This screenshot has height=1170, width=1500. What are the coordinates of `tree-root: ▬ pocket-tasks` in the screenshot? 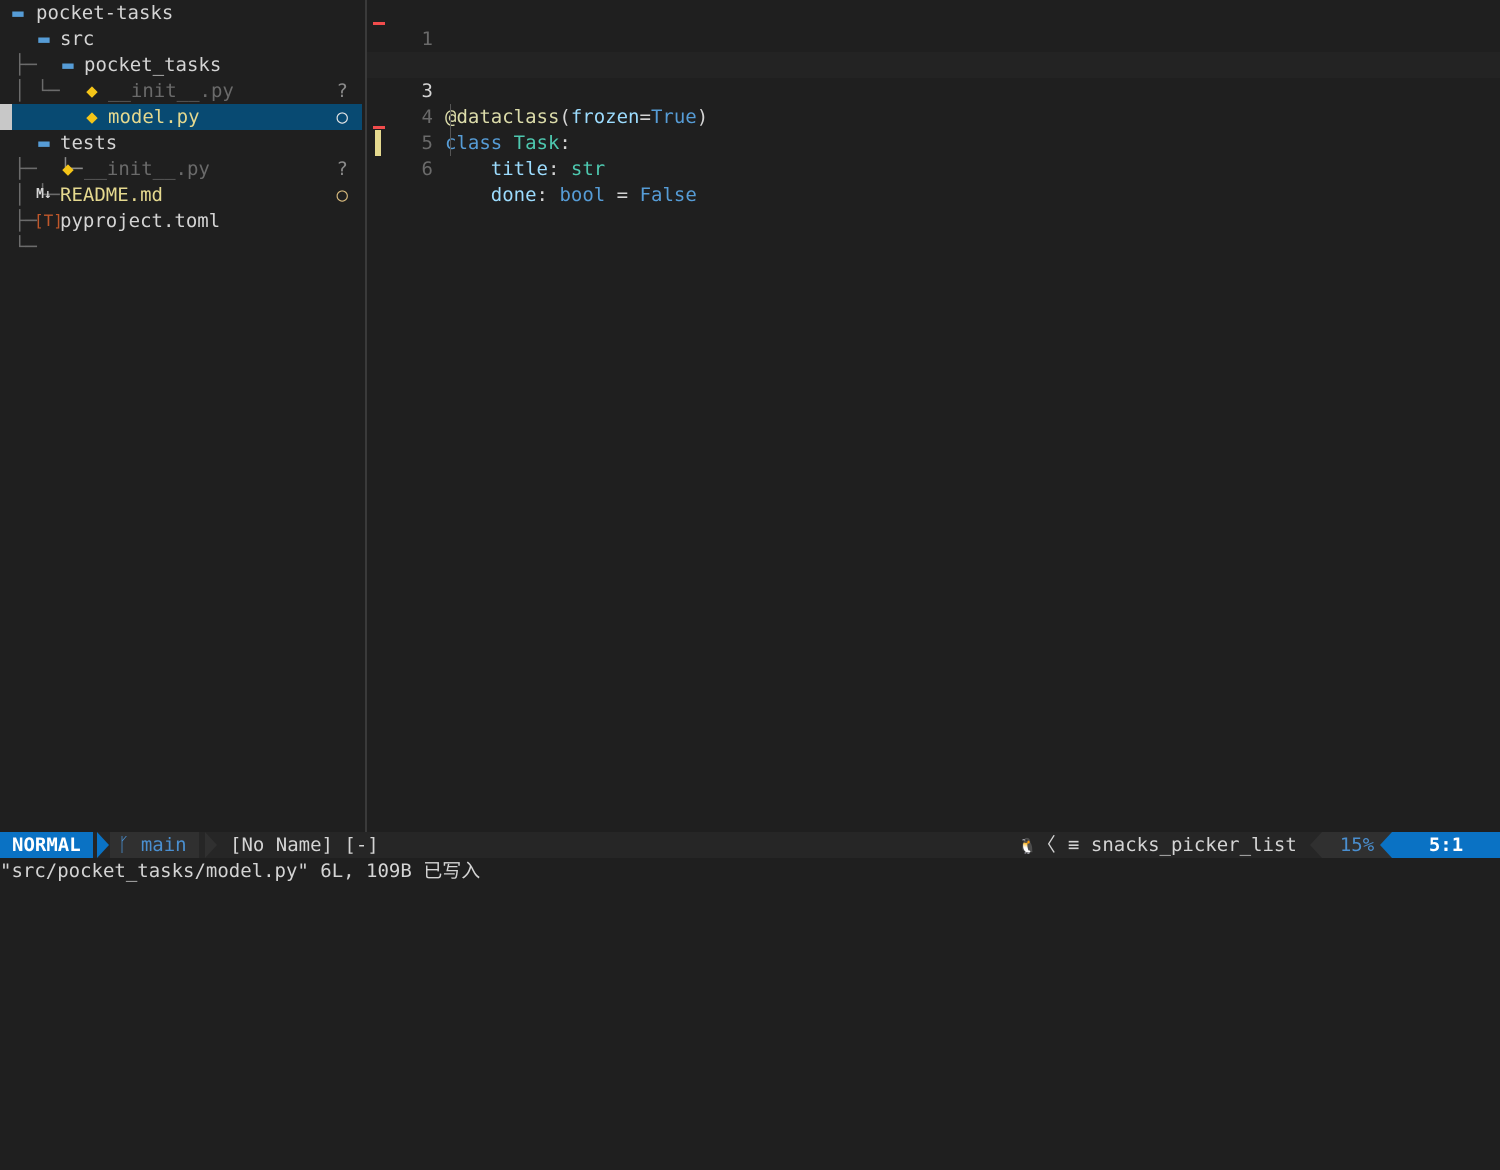 It's located at (181, 13).